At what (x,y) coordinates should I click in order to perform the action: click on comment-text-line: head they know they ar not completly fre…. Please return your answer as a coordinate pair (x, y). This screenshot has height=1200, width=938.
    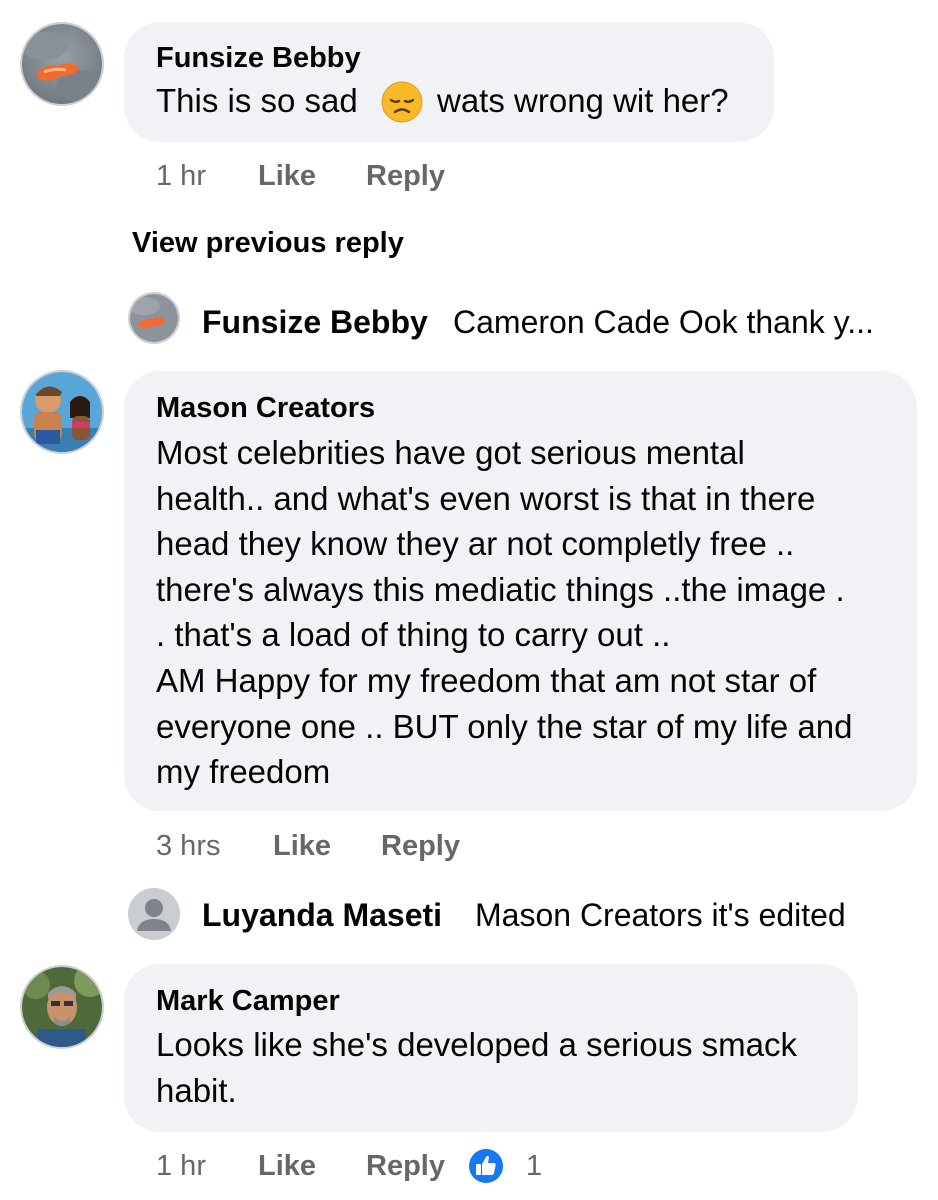
    Looking at the image, I should click on (475, 544).